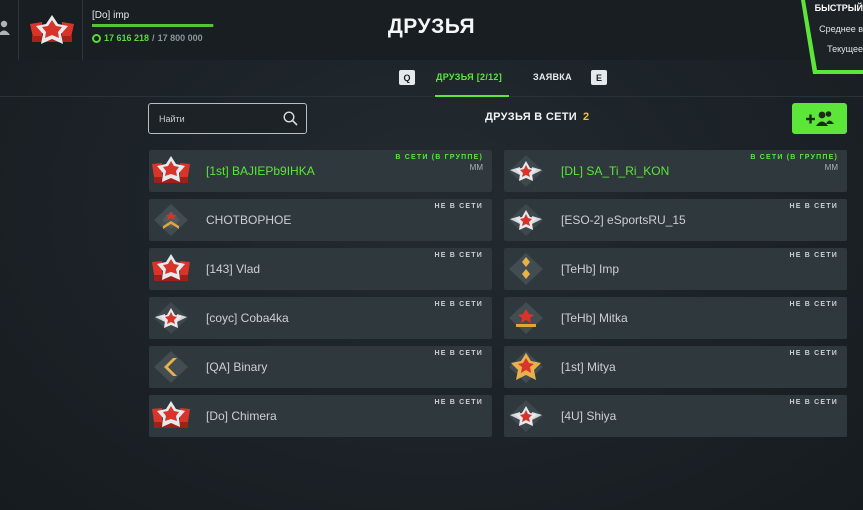 The width and height of the screenshot is (863, 510). I want to click on tab-requests: ЗАЯВКА, so click(552, 77).